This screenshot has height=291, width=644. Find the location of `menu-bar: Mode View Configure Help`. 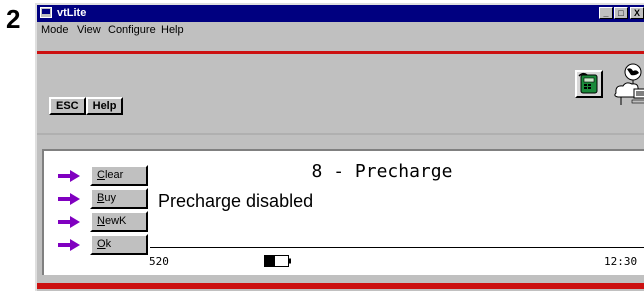

menu-bar: Mode View Configure Help is located at coordinates (340, 30).